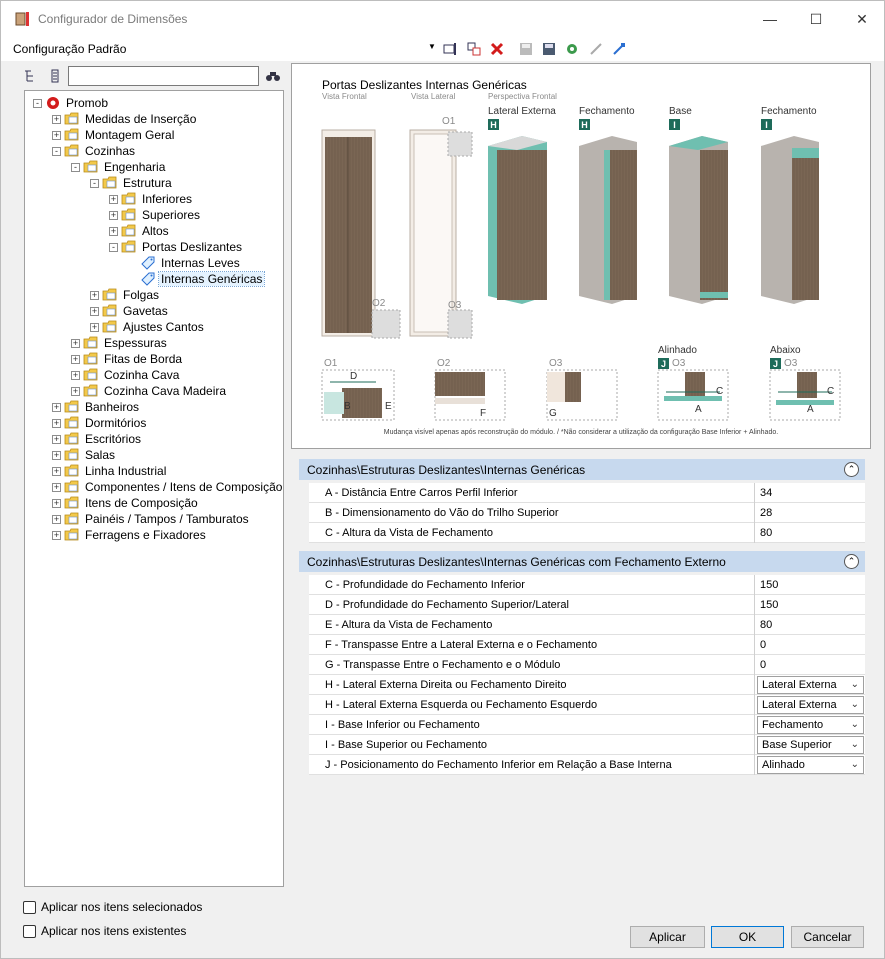  Describe the element at coordinates (148, 327) in the screenshot. I see `tree-item: + Ajustes Cantos` at that location.